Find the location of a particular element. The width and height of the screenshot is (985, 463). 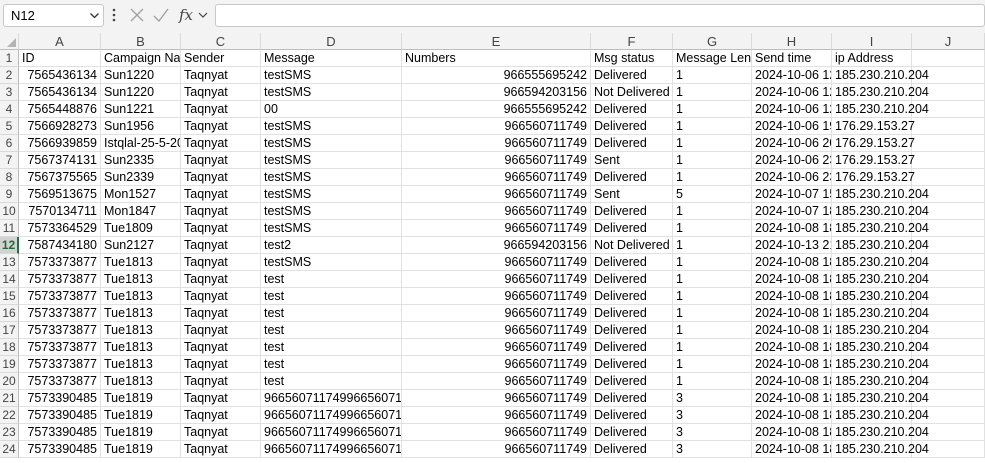

cell-j6 is located at coordinates (948, 143).